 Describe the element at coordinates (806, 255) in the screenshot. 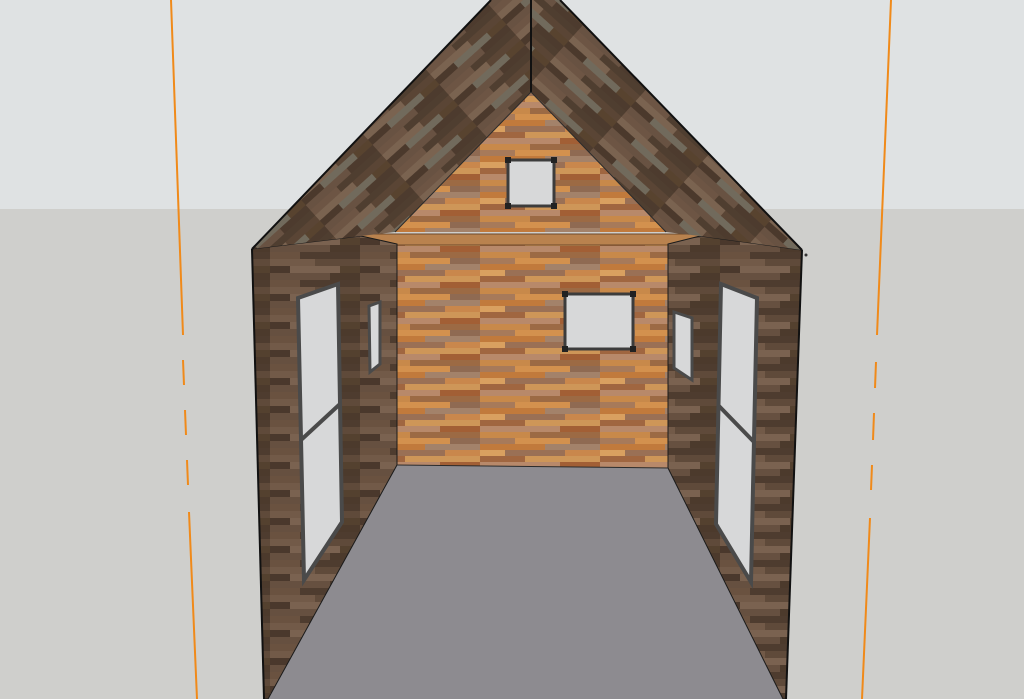

I see `cursor-speck` at that location.